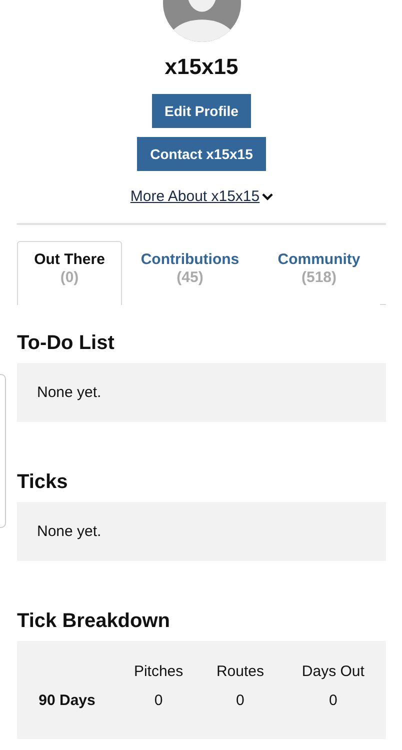  I want to click on column-header: Pitches, so click(158, 672).